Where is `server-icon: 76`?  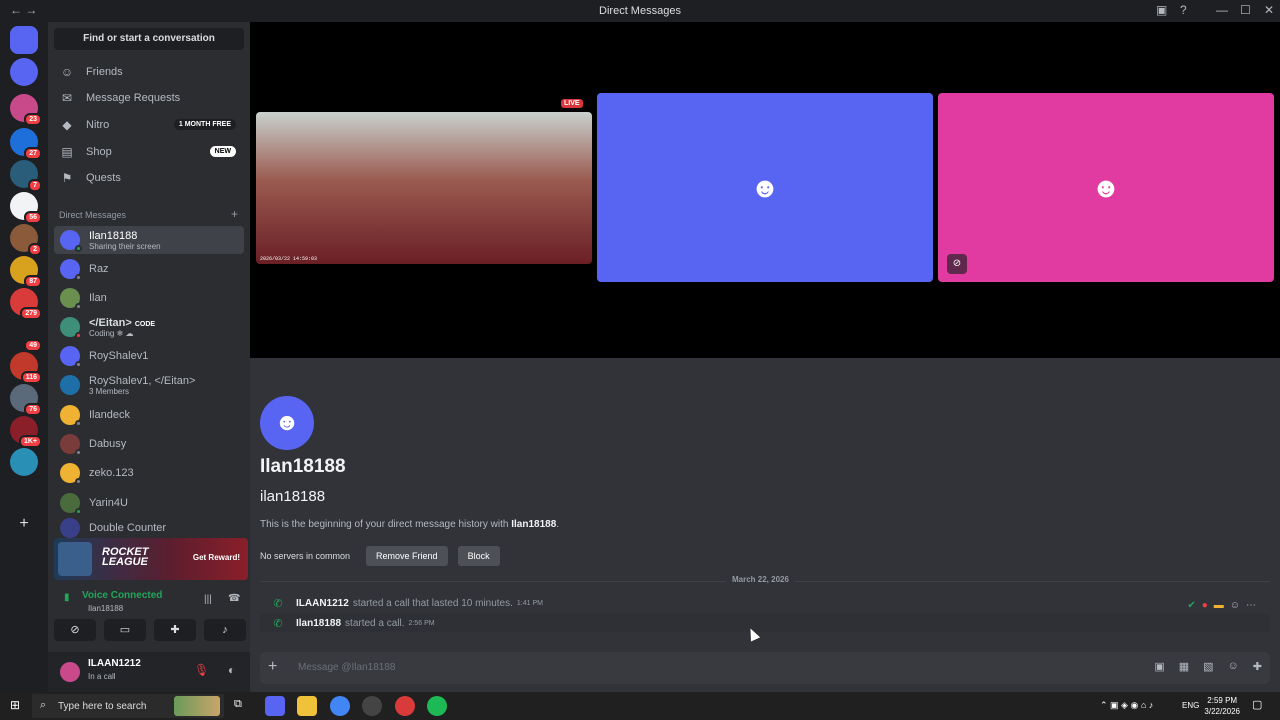
server-icon: 76 is located at coordinates (26, 400).